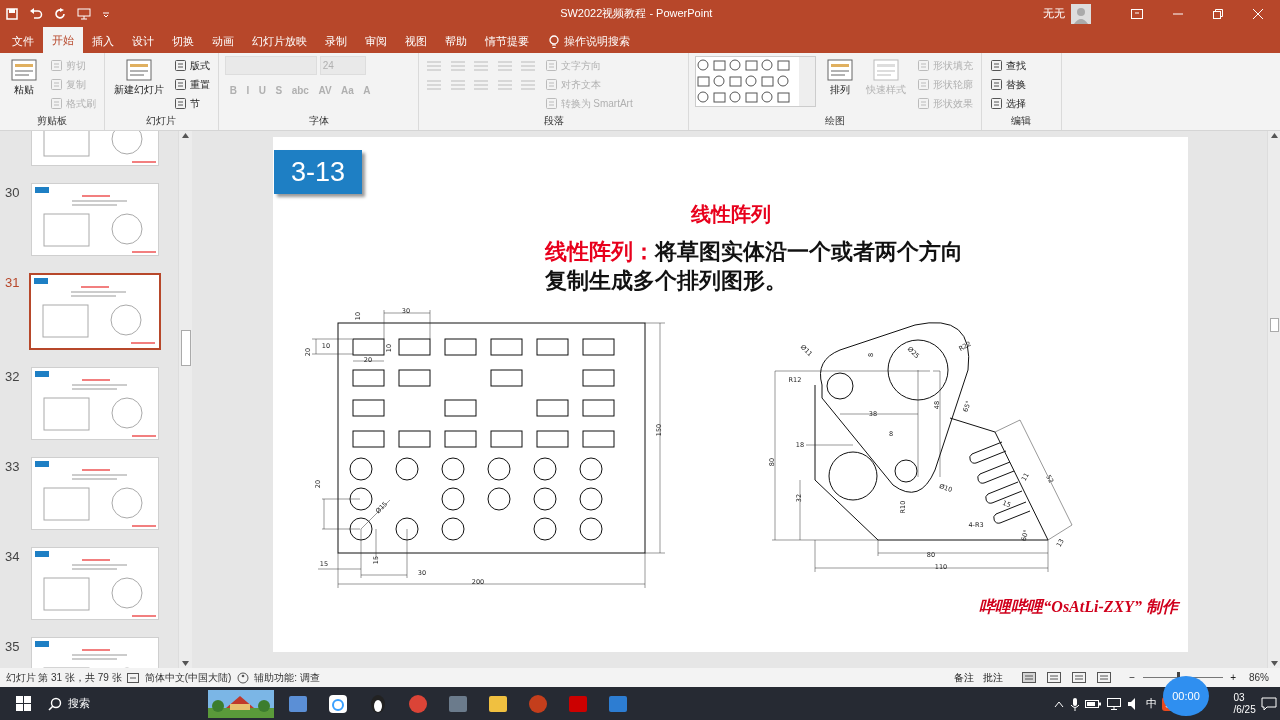  I want to click on circle-icon, so click(538, 703).